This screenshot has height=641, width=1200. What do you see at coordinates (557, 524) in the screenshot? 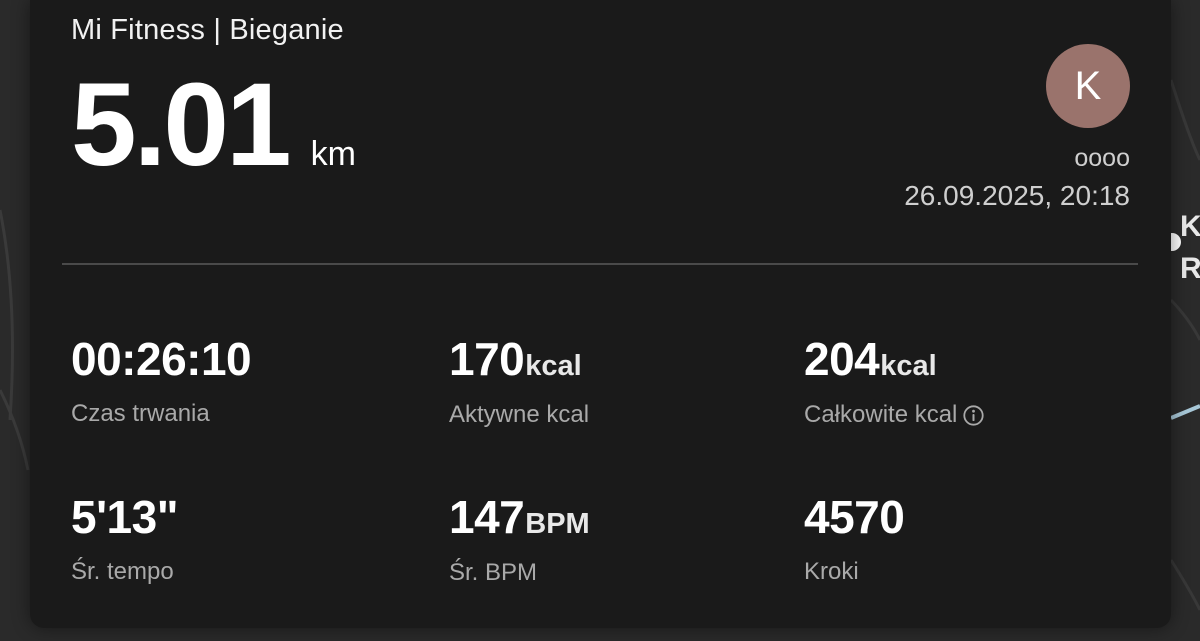
I see `stat-unit: BPM` at bounding box center [557, 524].